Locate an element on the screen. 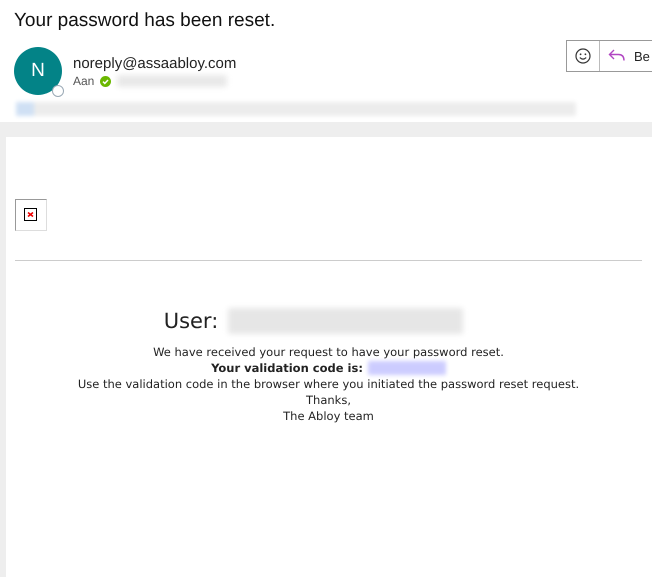 This screenshot has height=577, width=652. email-subject: Your password has been reset. is located at coordinates (145, 21).